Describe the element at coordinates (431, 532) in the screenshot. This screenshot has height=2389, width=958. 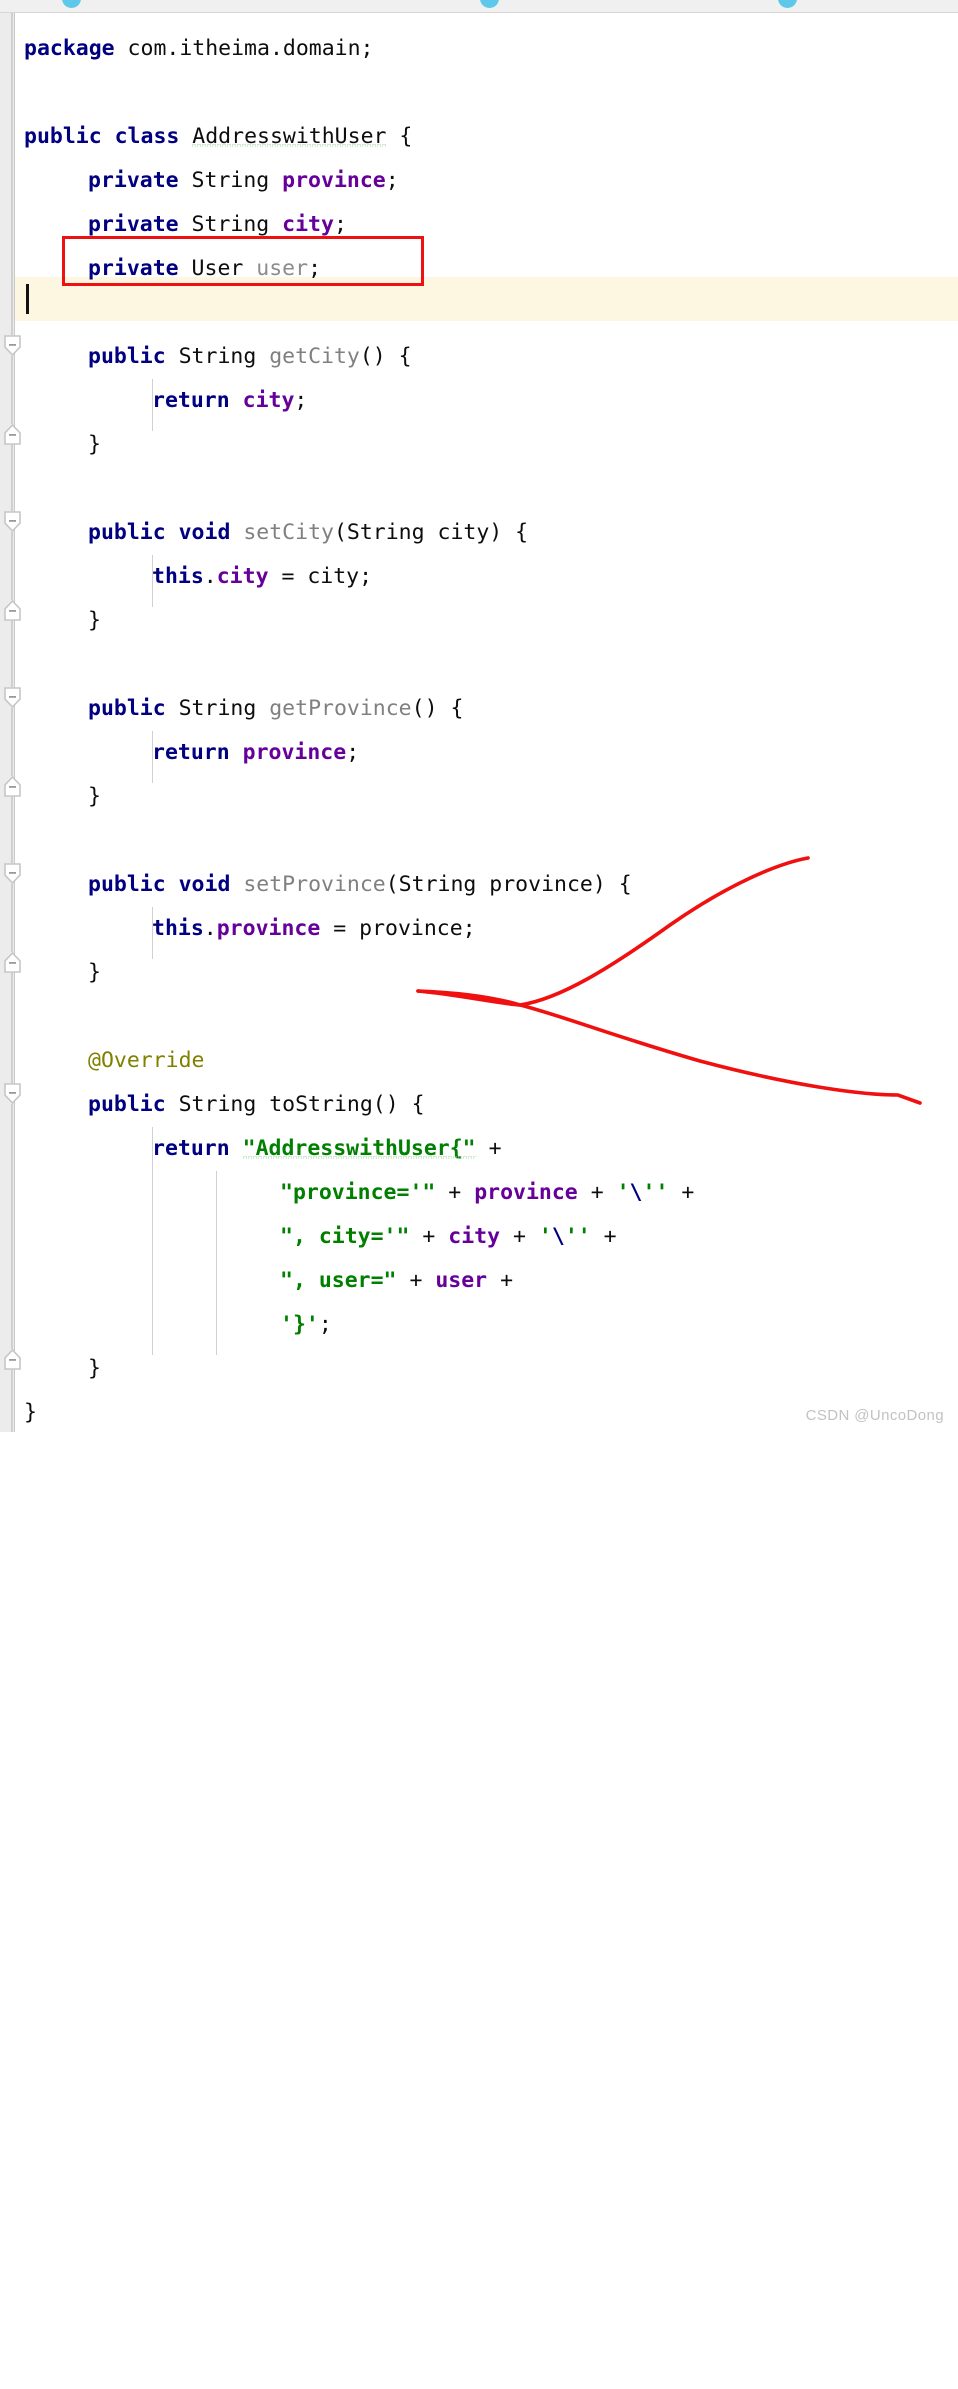
I see `token-text: (String city) {` at that location.